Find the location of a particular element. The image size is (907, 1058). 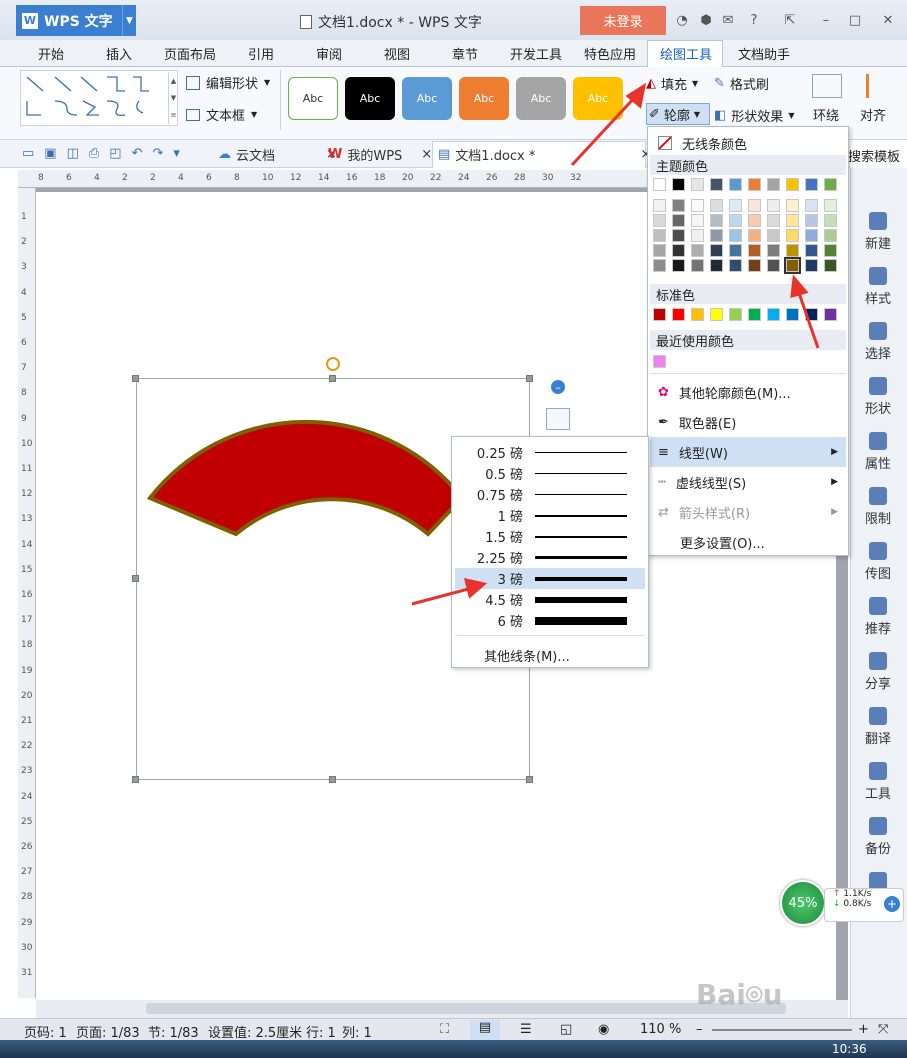

wrap-icon is located at coordinates (827, 86).